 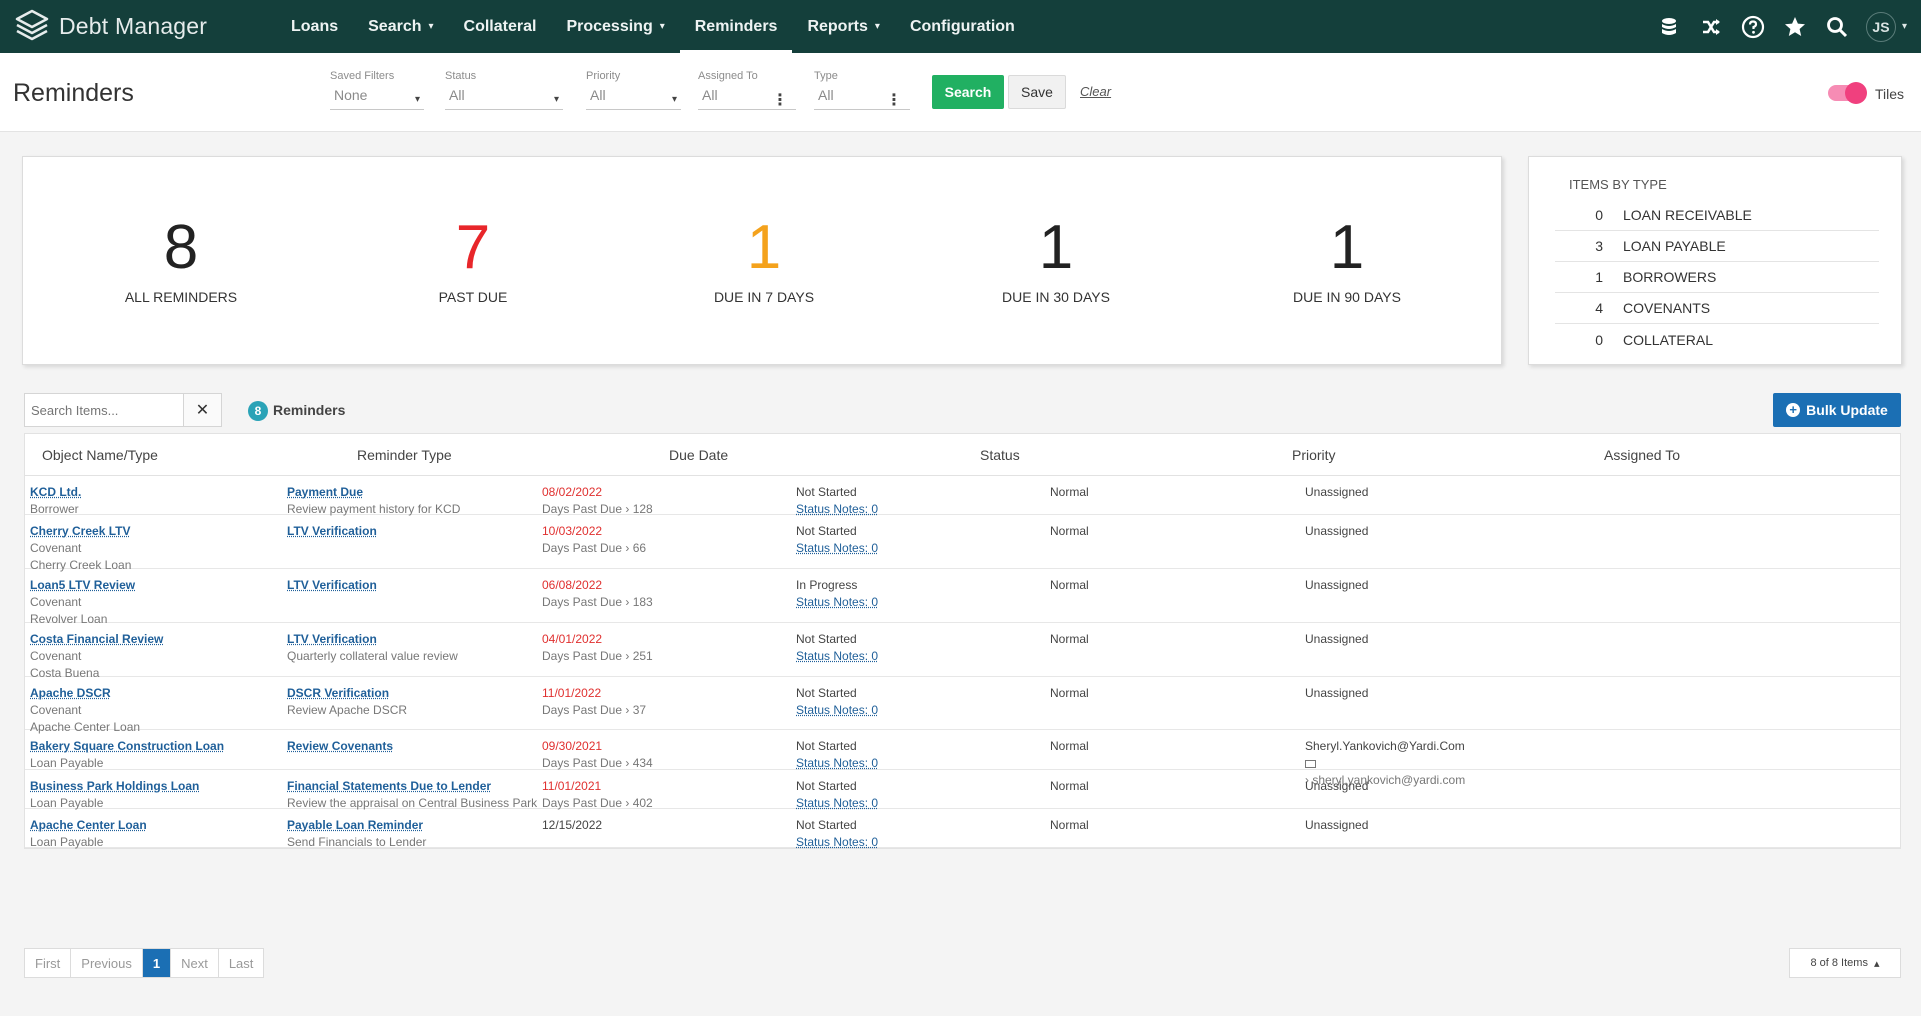 What do you see at coordinates (1717, 246) in the screenshot?
I see `type-row-loan-payable: 3 LOAN PAYABLE` at bounding box center [1717, 246].